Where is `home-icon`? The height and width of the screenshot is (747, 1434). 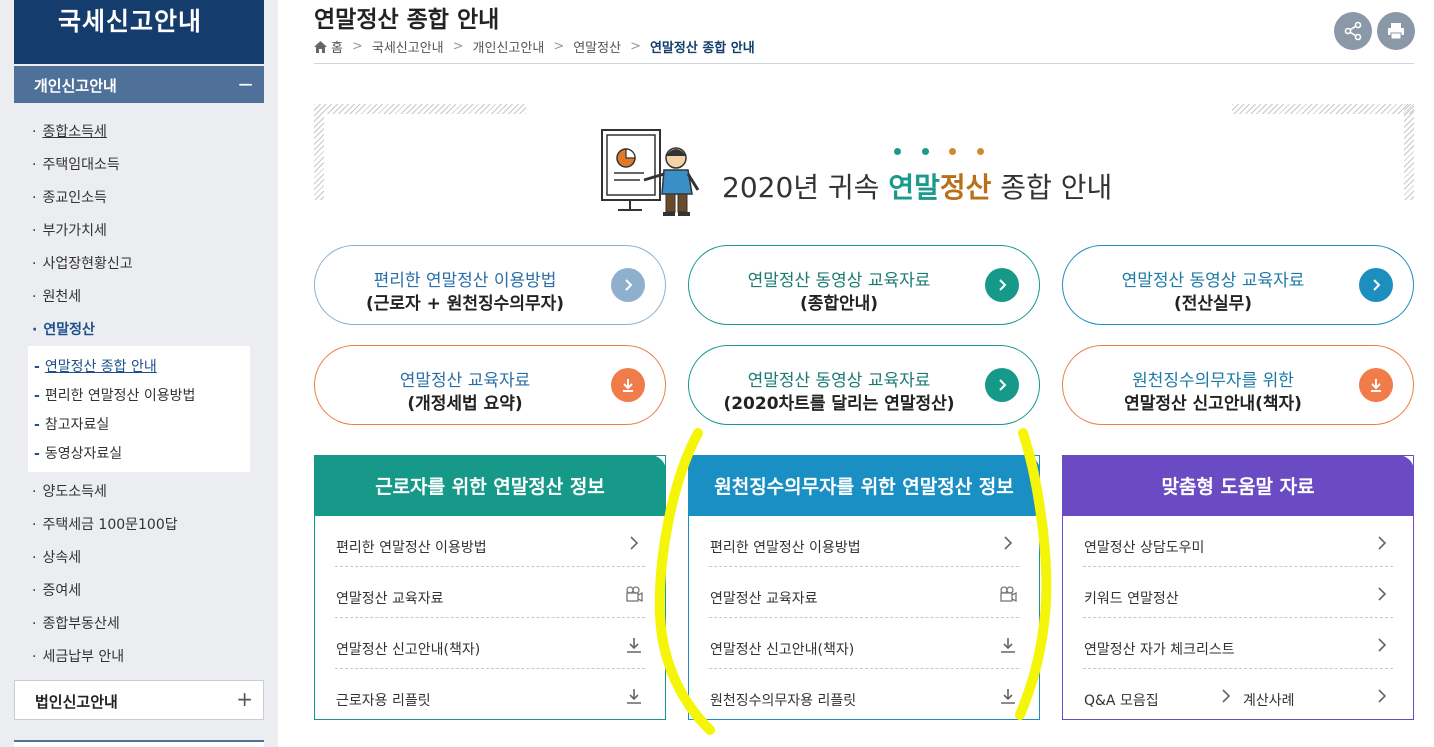 home-icon is located at coordinates (320, 46).